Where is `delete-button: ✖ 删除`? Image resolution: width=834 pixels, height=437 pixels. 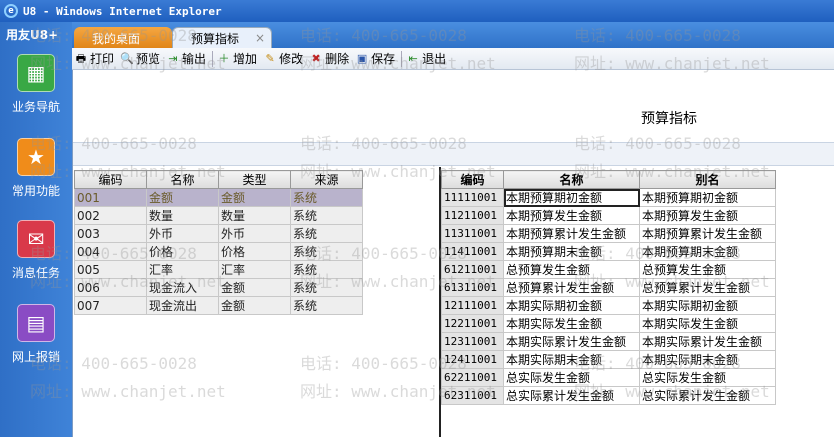
delete-button: ✖ 删除 is located at coordinates (329, 58).